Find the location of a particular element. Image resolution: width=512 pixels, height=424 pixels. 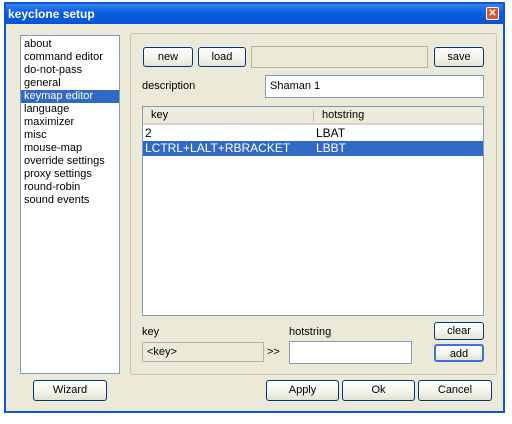

assign-arrow: >> is located at coordinates (273, 352).